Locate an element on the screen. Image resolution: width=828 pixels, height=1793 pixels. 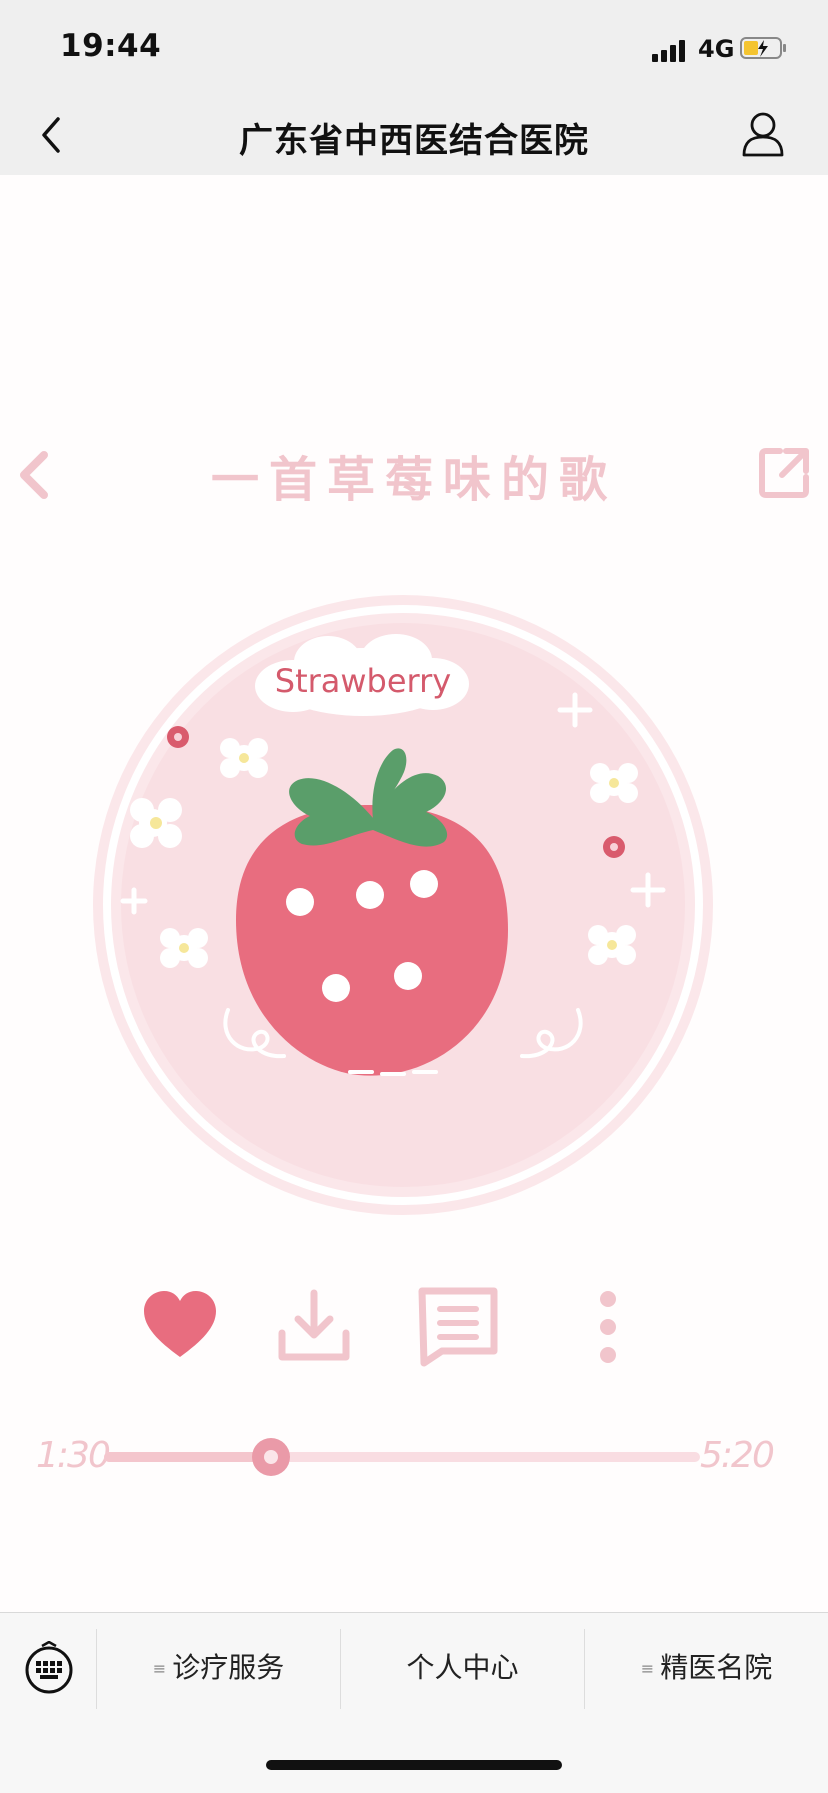
comment-icon is located at coordinates (458, 1327).